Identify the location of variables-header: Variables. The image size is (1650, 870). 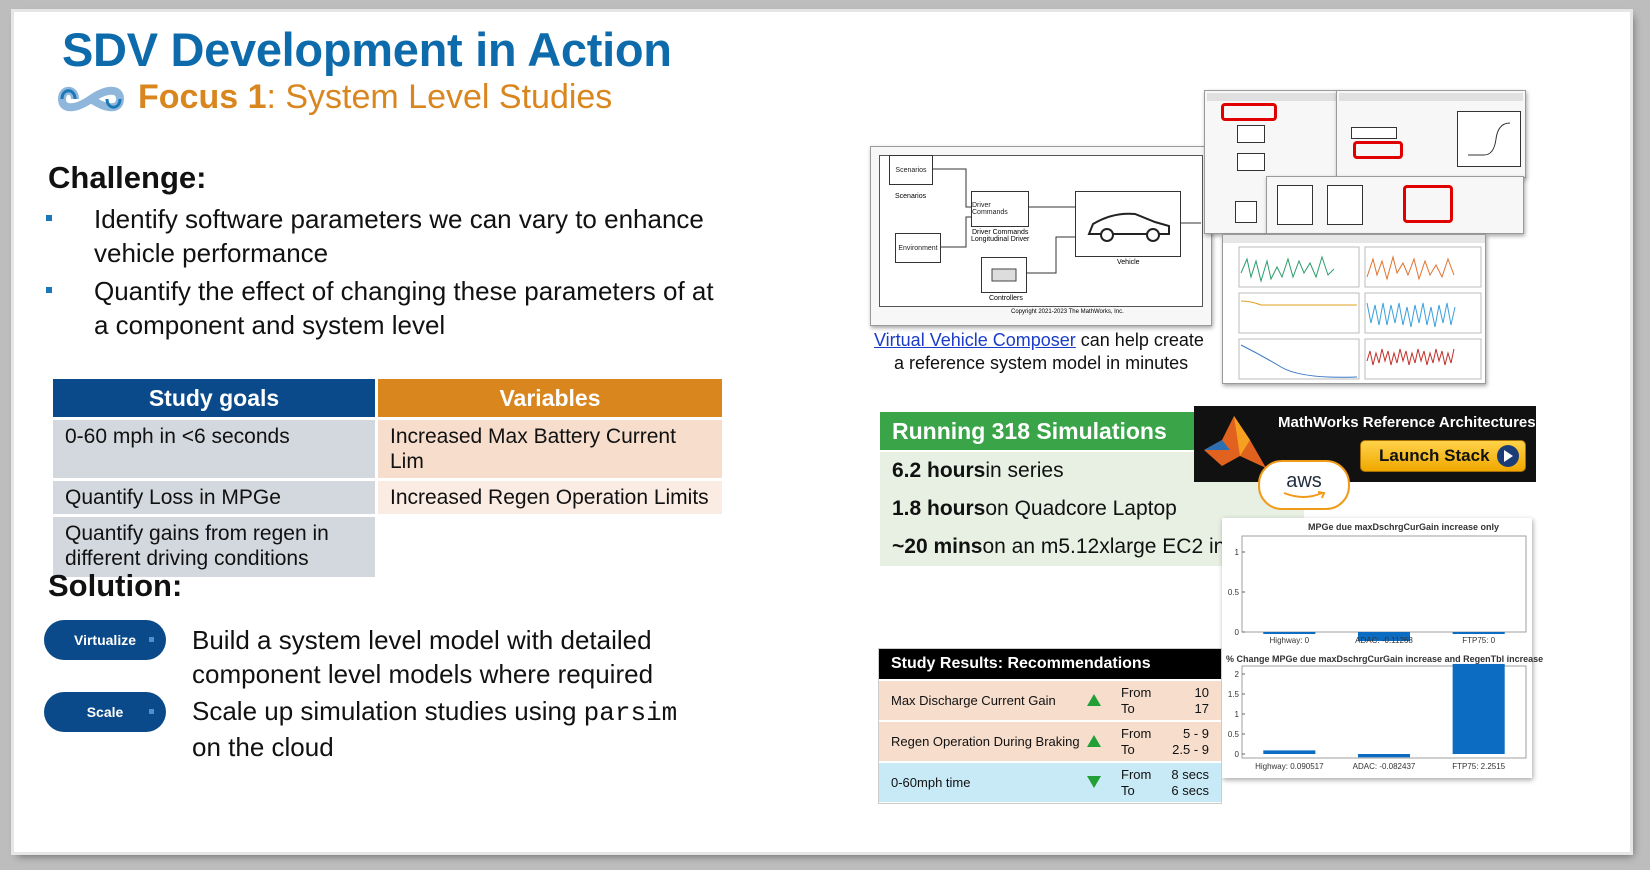
(550, 398).